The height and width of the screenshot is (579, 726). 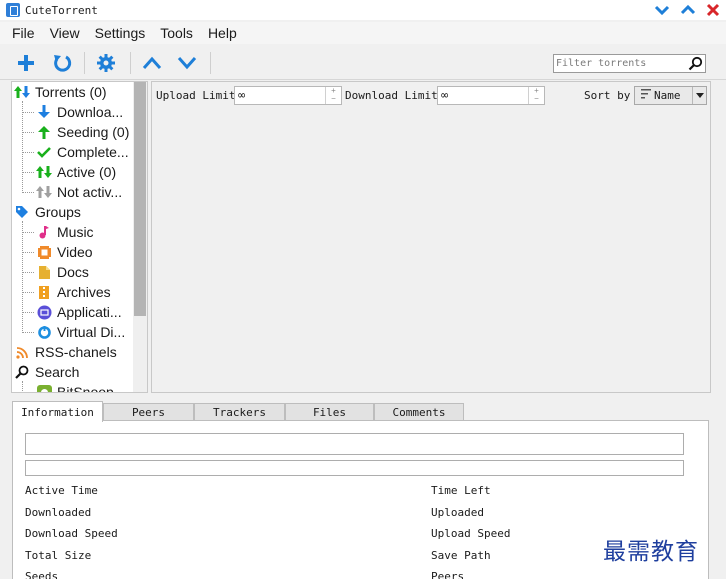 What do you see at coordinates (84, 292) in the screenshot?
I see `sidebar-item-label: Archives` at bounding box center [84, 292].